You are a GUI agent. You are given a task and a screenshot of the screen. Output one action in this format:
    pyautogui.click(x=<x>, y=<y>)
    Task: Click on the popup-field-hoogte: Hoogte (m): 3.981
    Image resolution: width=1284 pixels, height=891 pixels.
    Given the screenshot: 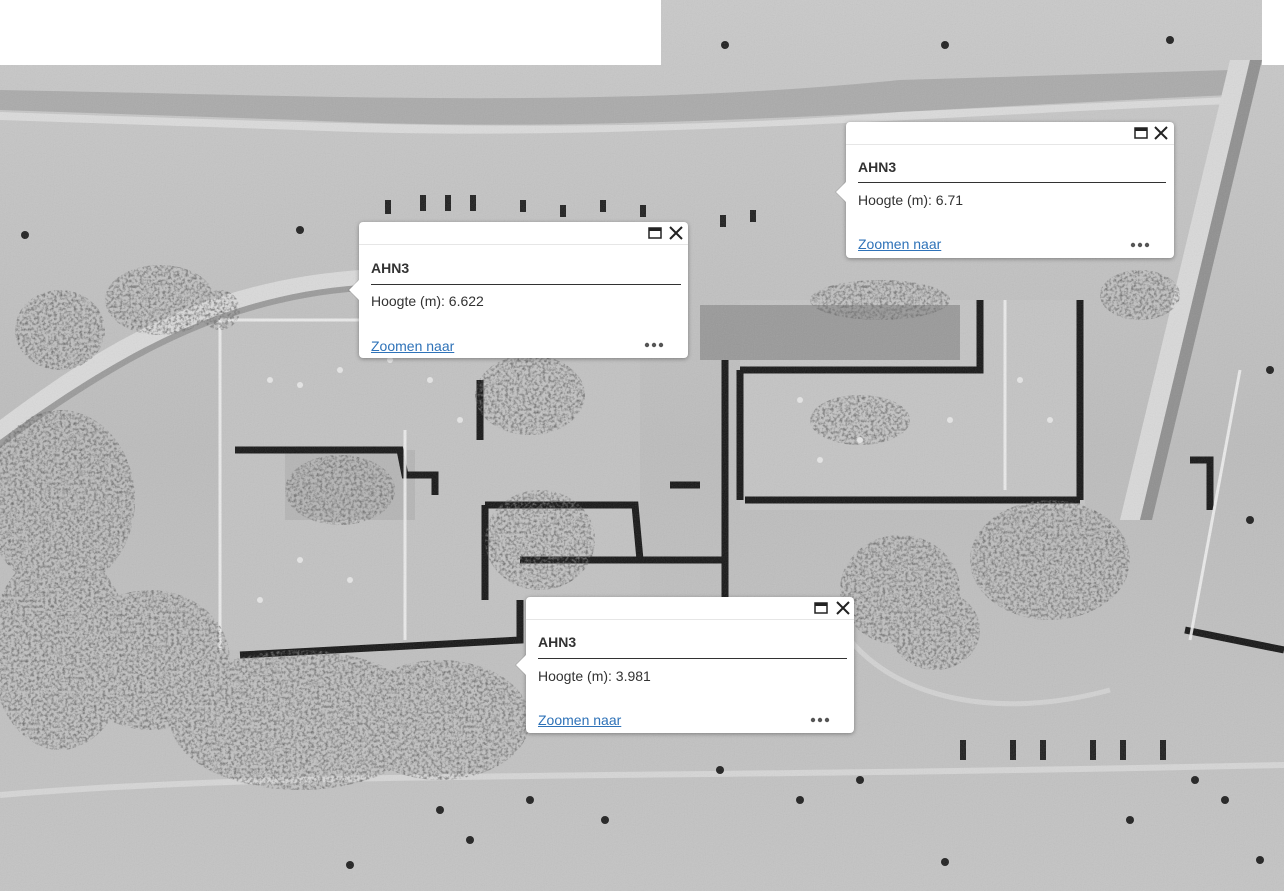 What is the action you would take?
    pyautogui.click(x=594, y=676)
    